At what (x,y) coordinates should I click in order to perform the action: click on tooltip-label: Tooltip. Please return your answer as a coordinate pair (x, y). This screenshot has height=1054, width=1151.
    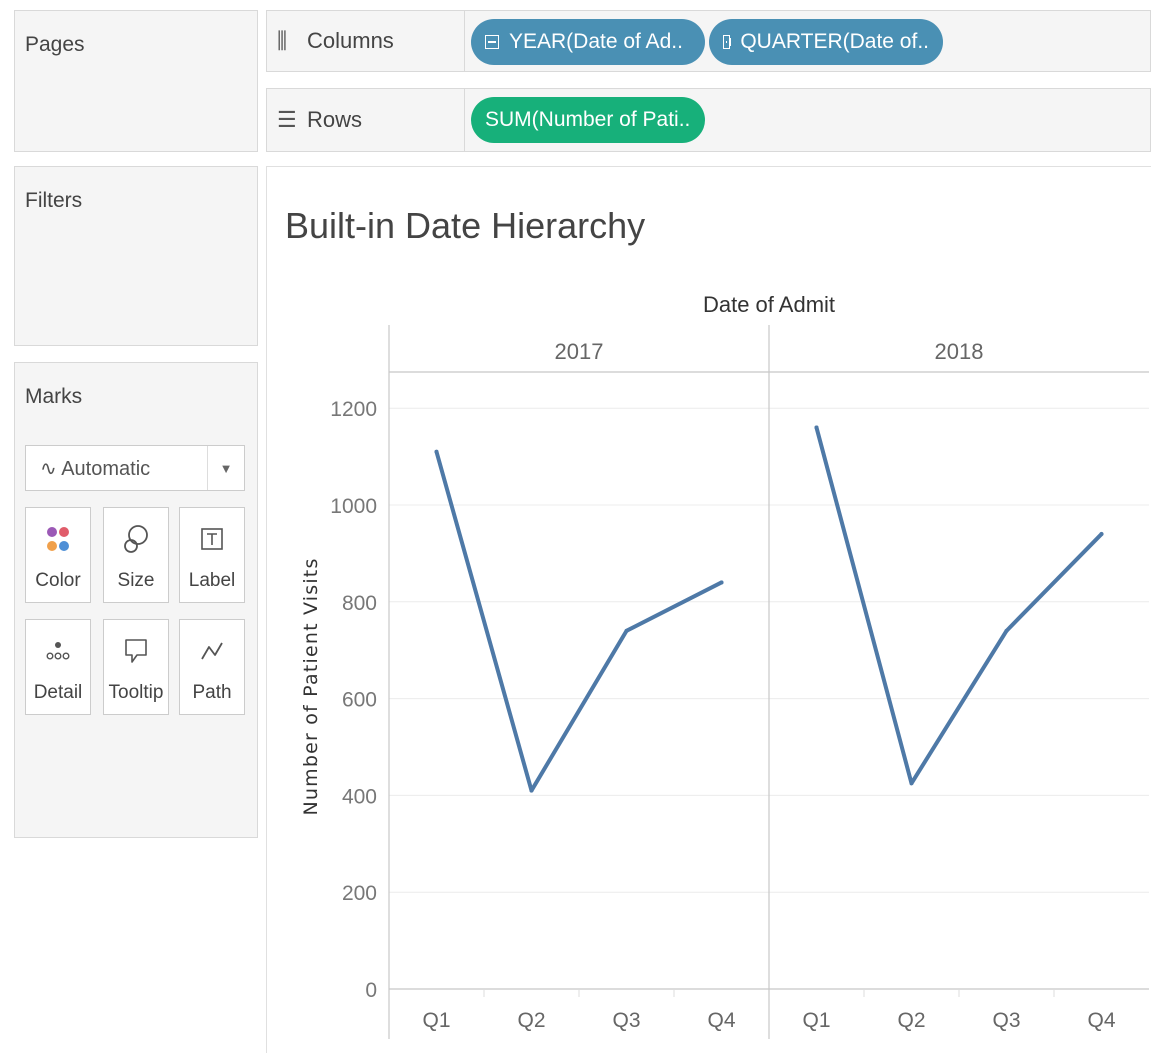
    Looking at the image, I should click on (136, 692).